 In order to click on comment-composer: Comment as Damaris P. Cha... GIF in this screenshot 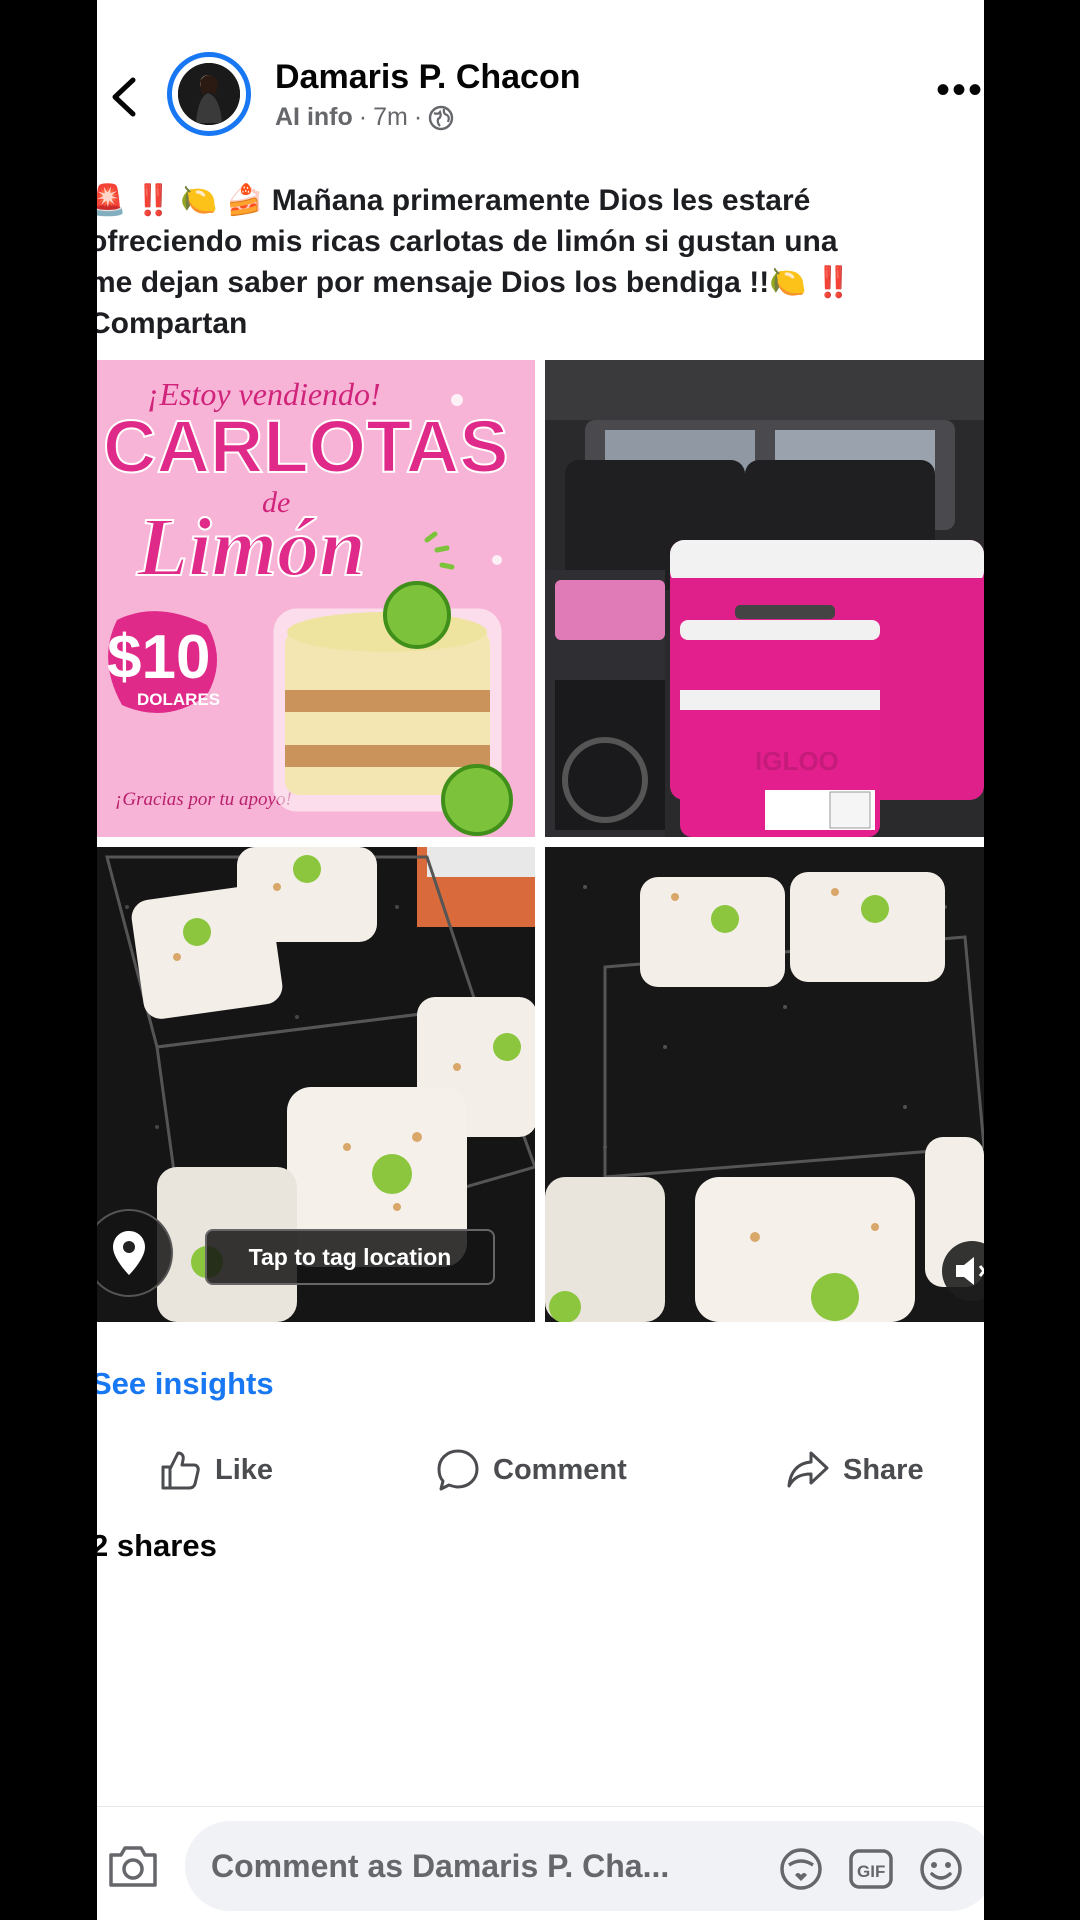, I will do `click(540, 1863)`.